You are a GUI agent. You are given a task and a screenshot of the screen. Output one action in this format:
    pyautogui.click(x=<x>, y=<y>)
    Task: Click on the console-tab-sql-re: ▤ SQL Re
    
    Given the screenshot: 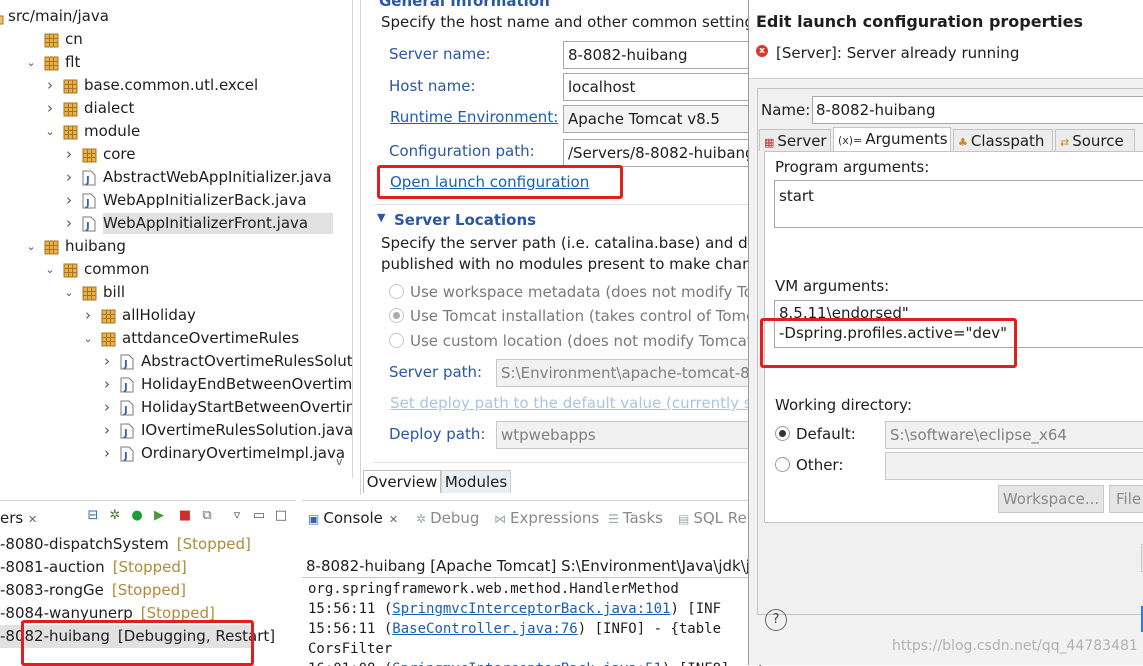 What is the action you would take?
    pyautogui.click(x=712, y=518)
    